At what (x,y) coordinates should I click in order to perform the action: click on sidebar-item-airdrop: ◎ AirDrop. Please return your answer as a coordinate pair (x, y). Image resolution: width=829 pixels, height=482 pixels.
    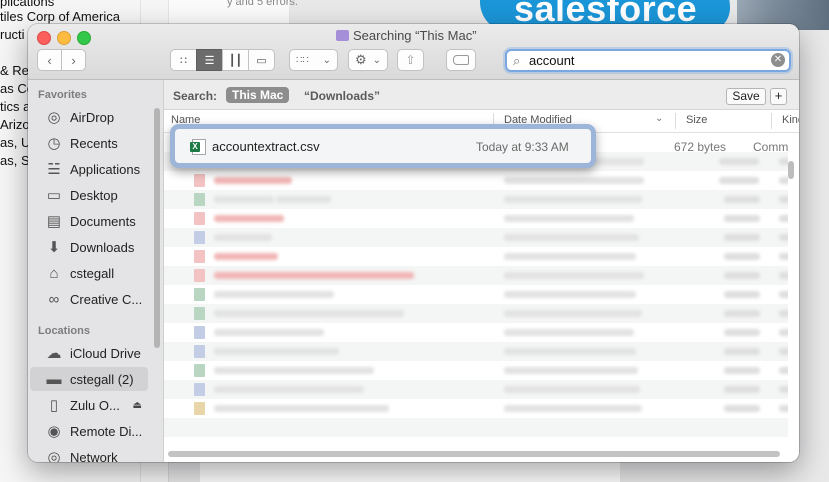
    Looking at the image, I should click on (89, 117).